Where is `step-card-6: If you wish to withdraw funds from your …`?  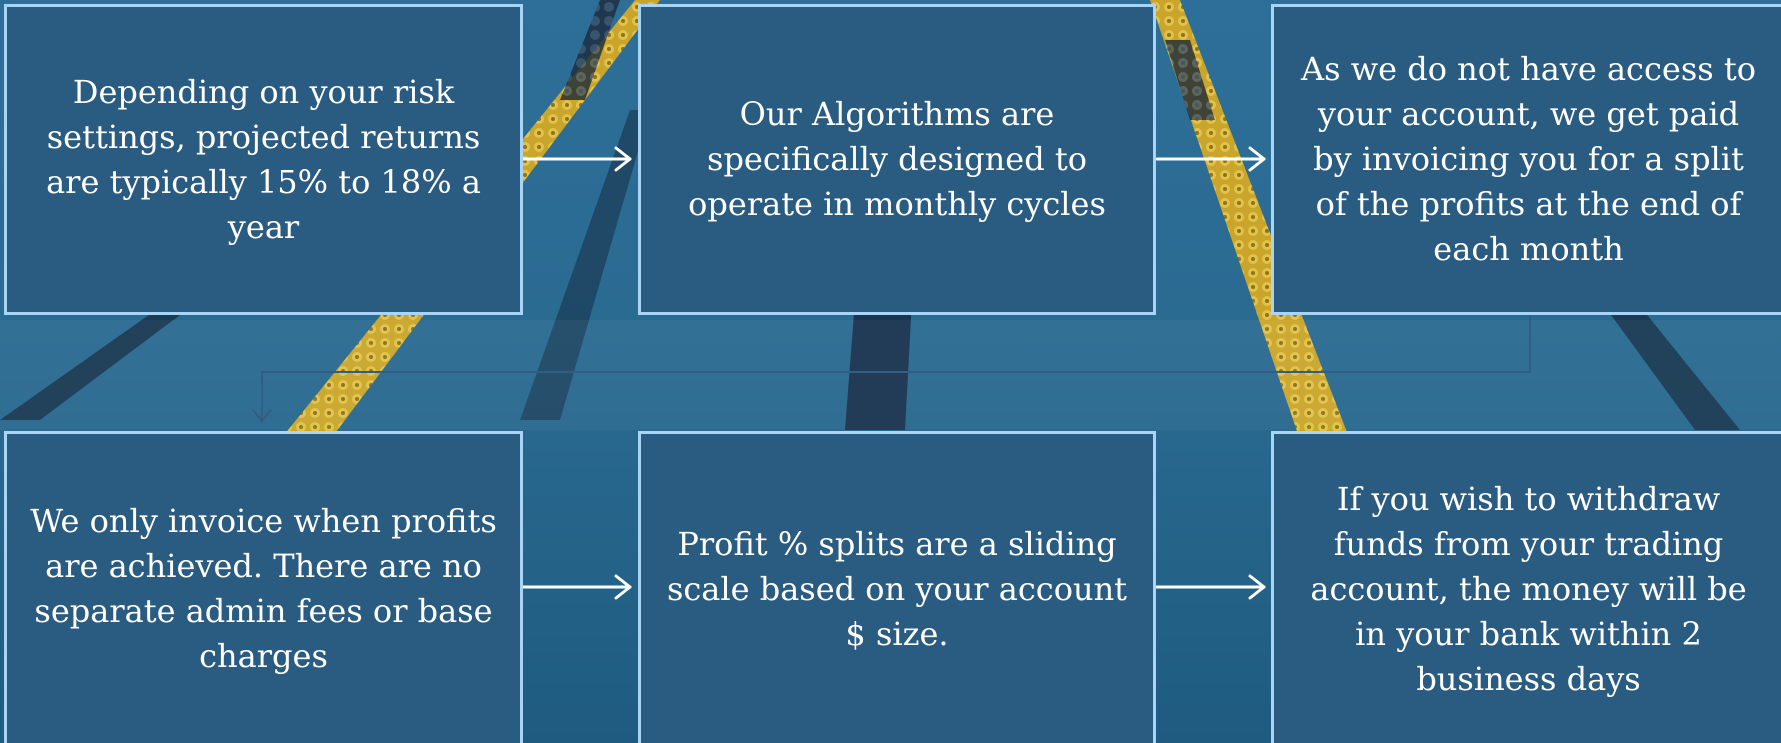
step-card-6: If you wish to withdraw funds from your … is located at coordinates (1526, 587).